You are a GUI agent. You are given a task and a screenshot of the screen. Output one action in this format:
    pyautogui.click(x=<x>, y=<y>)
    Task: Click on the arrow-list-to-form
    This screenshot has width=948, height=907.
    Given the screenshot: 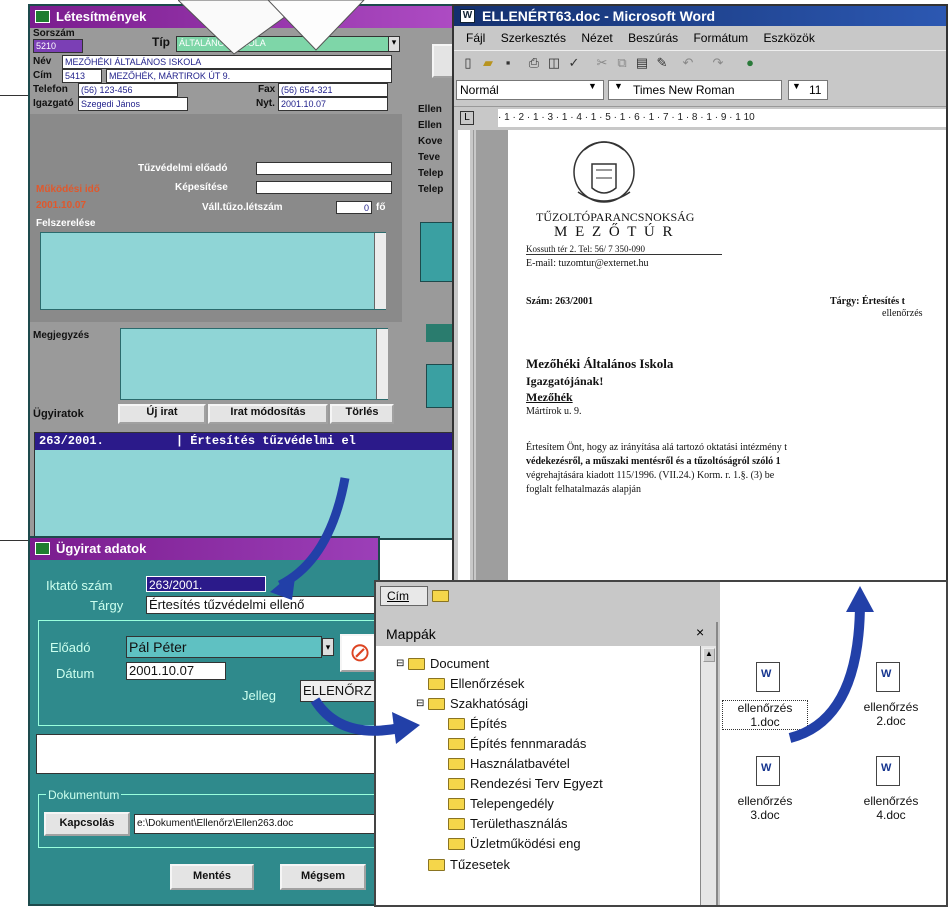 What is the action you would take?
    pyautogui.click(x=313, y=533)
    